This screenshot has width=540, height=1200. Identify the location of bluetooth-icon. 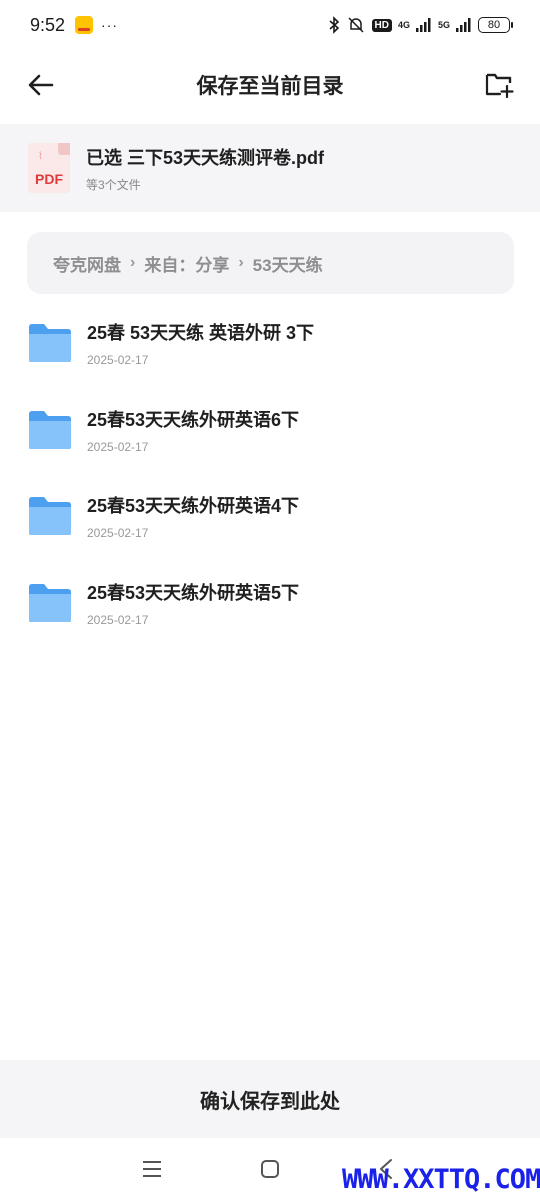
(333, 25).